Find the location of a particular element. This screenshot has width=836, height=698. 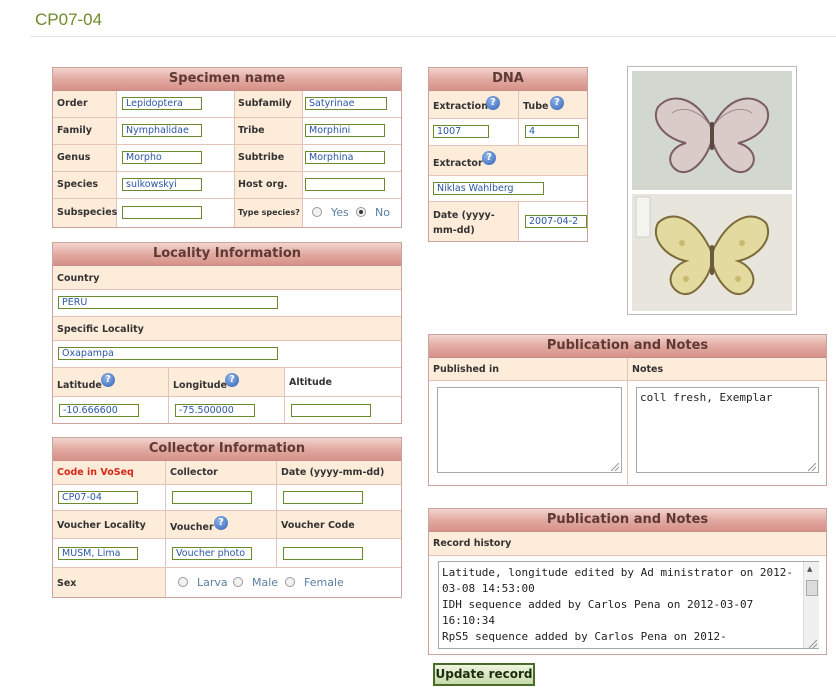

history-scrollbar: ▲ is located at coordinates (811, 605).